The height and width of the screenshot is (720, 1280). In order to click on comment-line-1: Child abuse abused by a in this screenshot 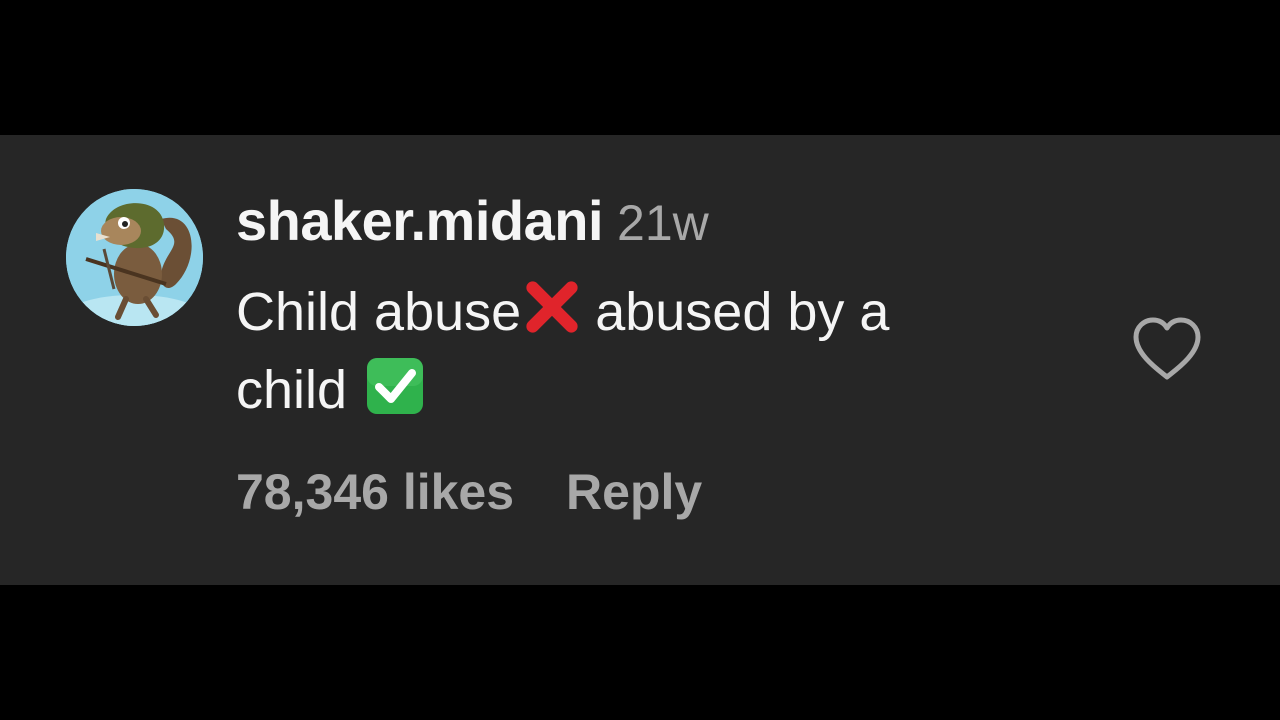, I will do `click(666, 312)`.